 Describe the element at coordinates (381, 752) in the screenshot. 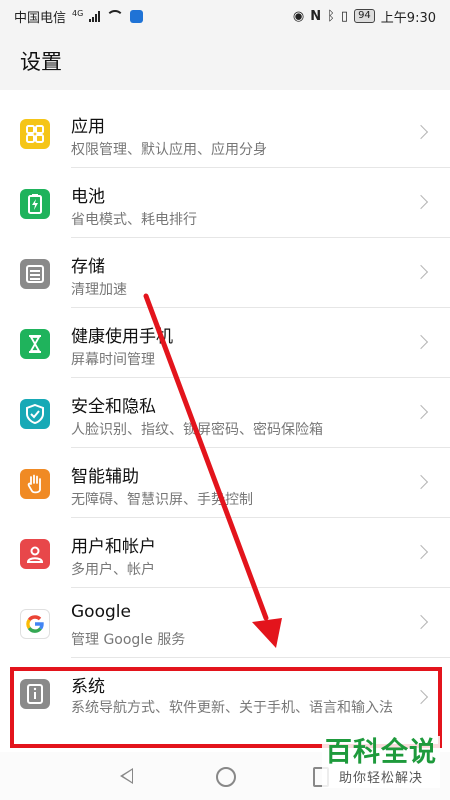

I see `watermark-title: 百科全说` at that location.